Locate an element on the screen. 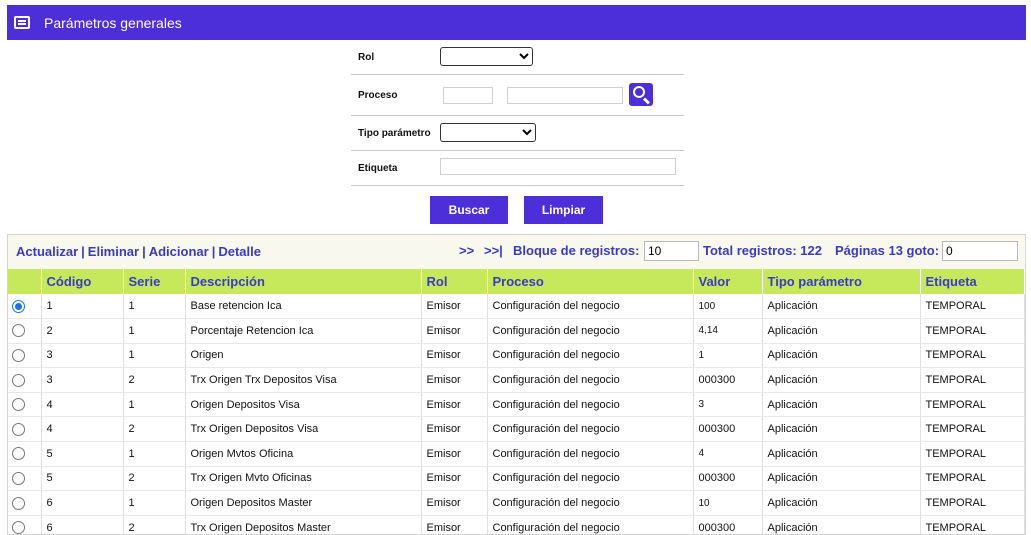 The width and height of the screenshot is (1031, 535). descripcion-cell: Trx Origen Depositos Visa is located at coordinates (303, 429).